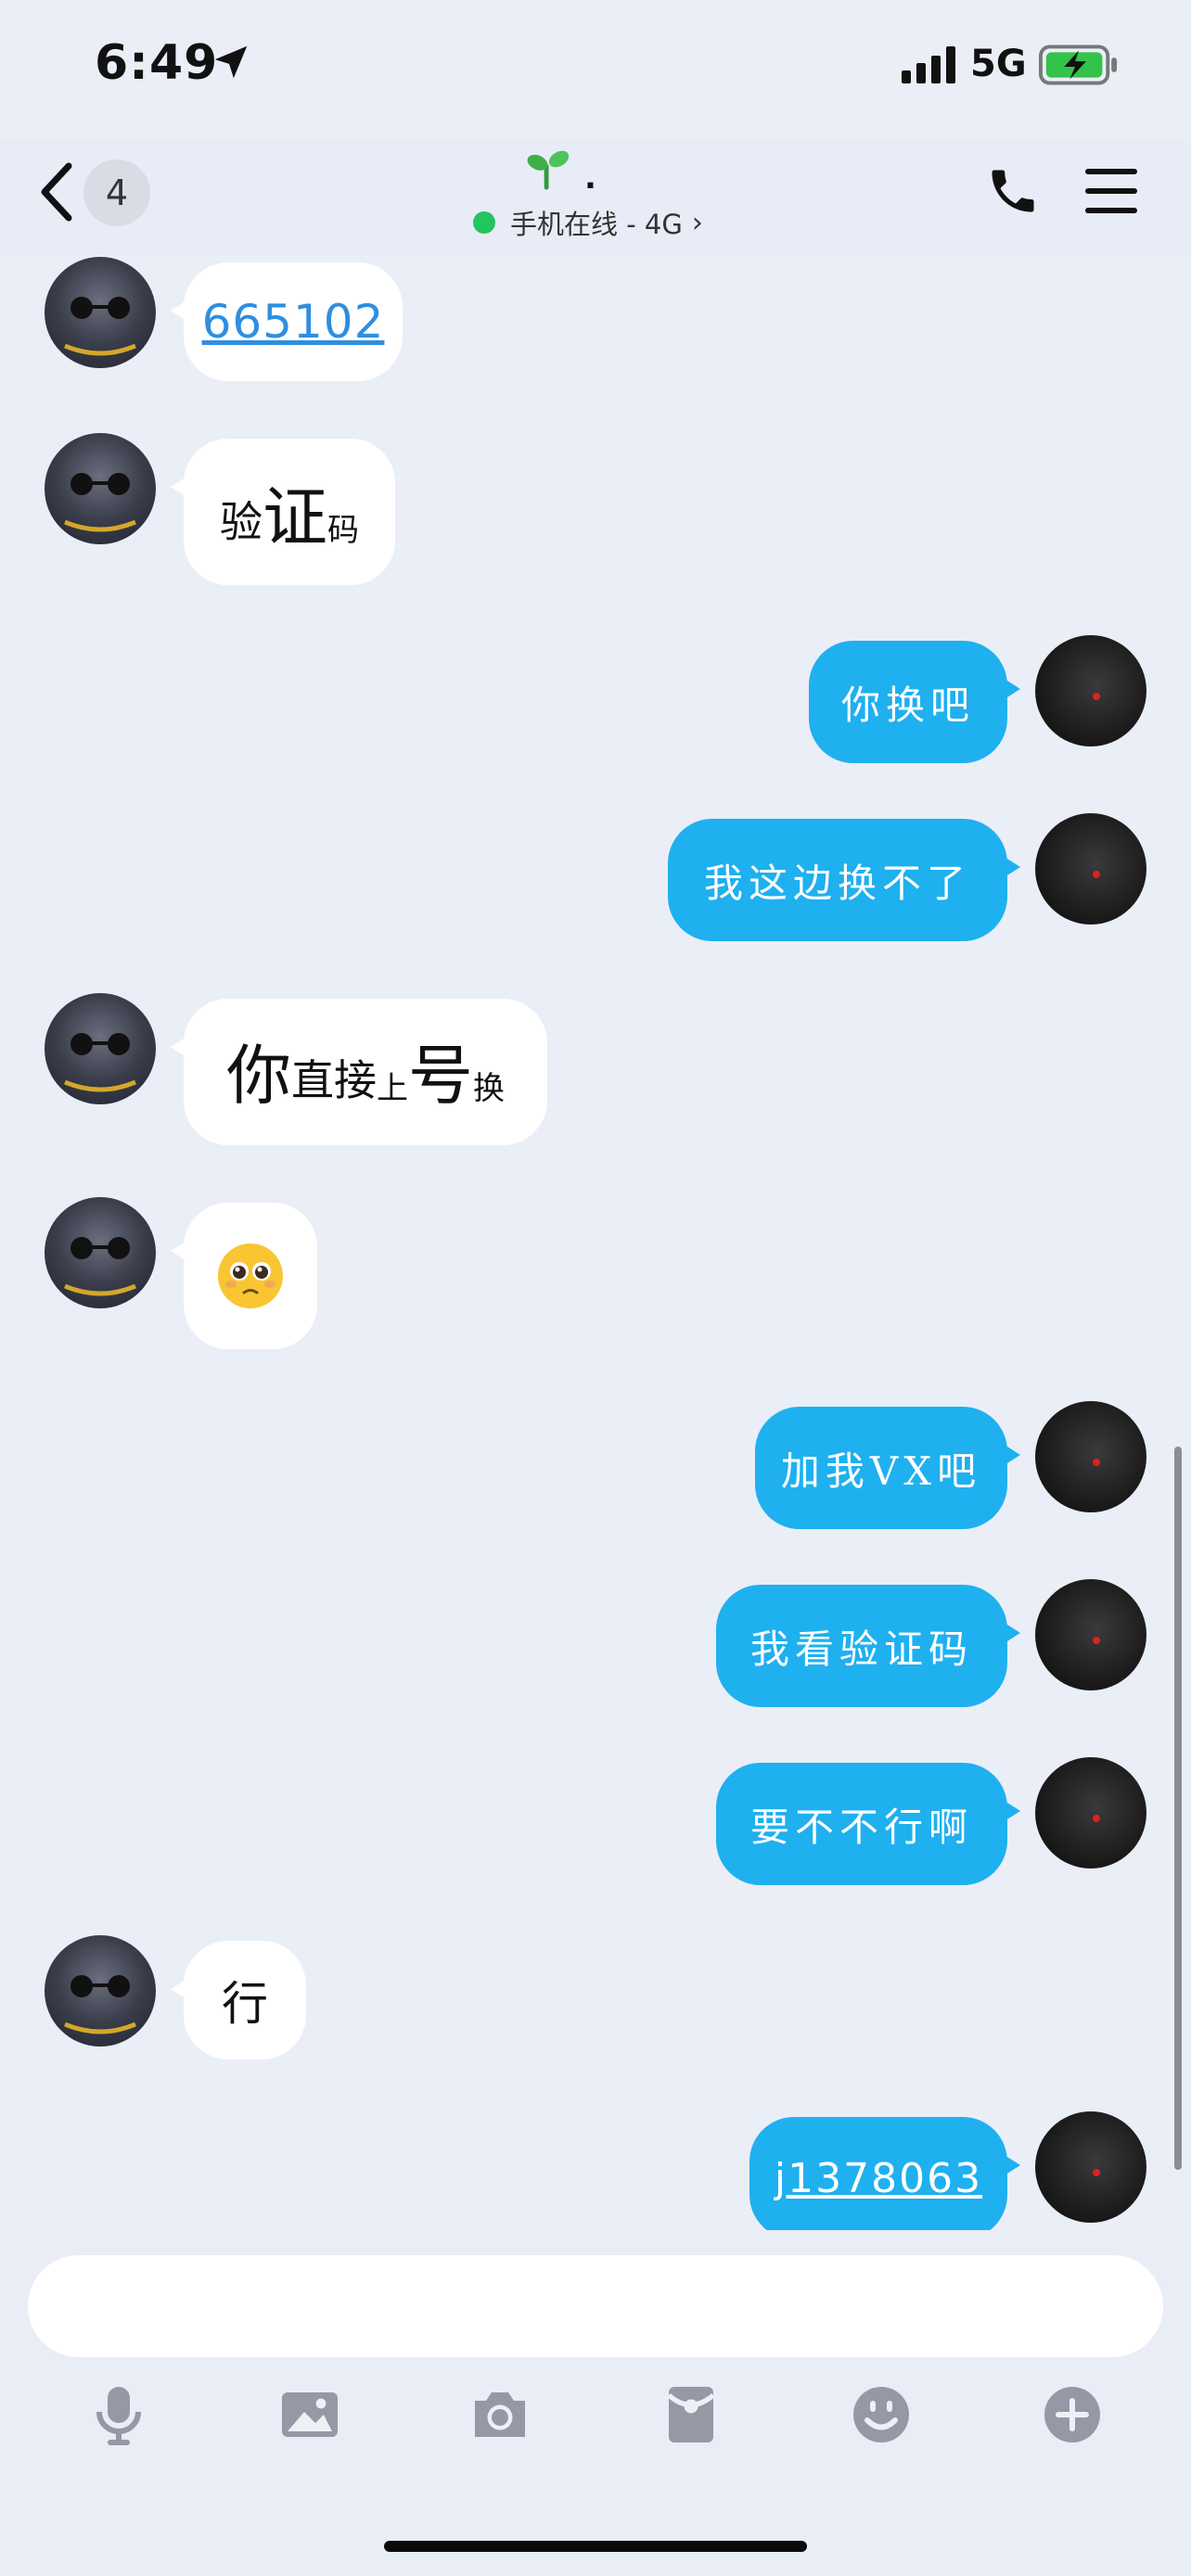 This screenshot has height=2576, width=1191. Describe the element at coordinates (879, 2178) in the screenshot. I see `message-link: j1378063` at that location.